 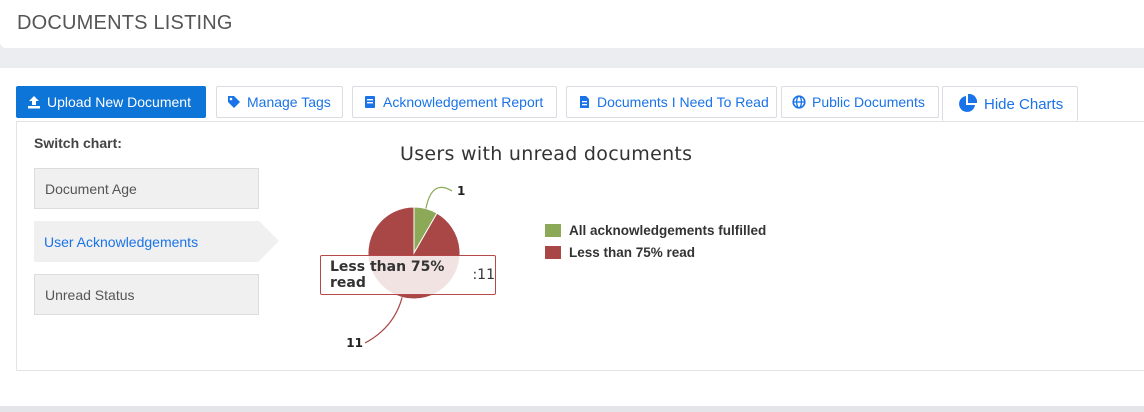 I want to click on chart-tooltip: Less than 75% read: 11, so click(x=408, y=275).